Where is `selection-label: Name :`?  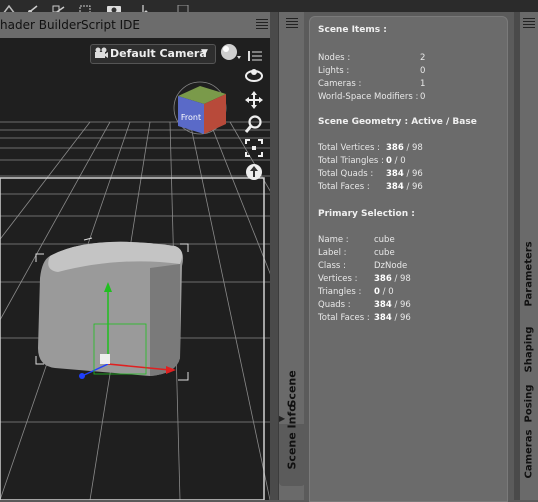 selection-label: Name : is located at coordinates (333, 240).